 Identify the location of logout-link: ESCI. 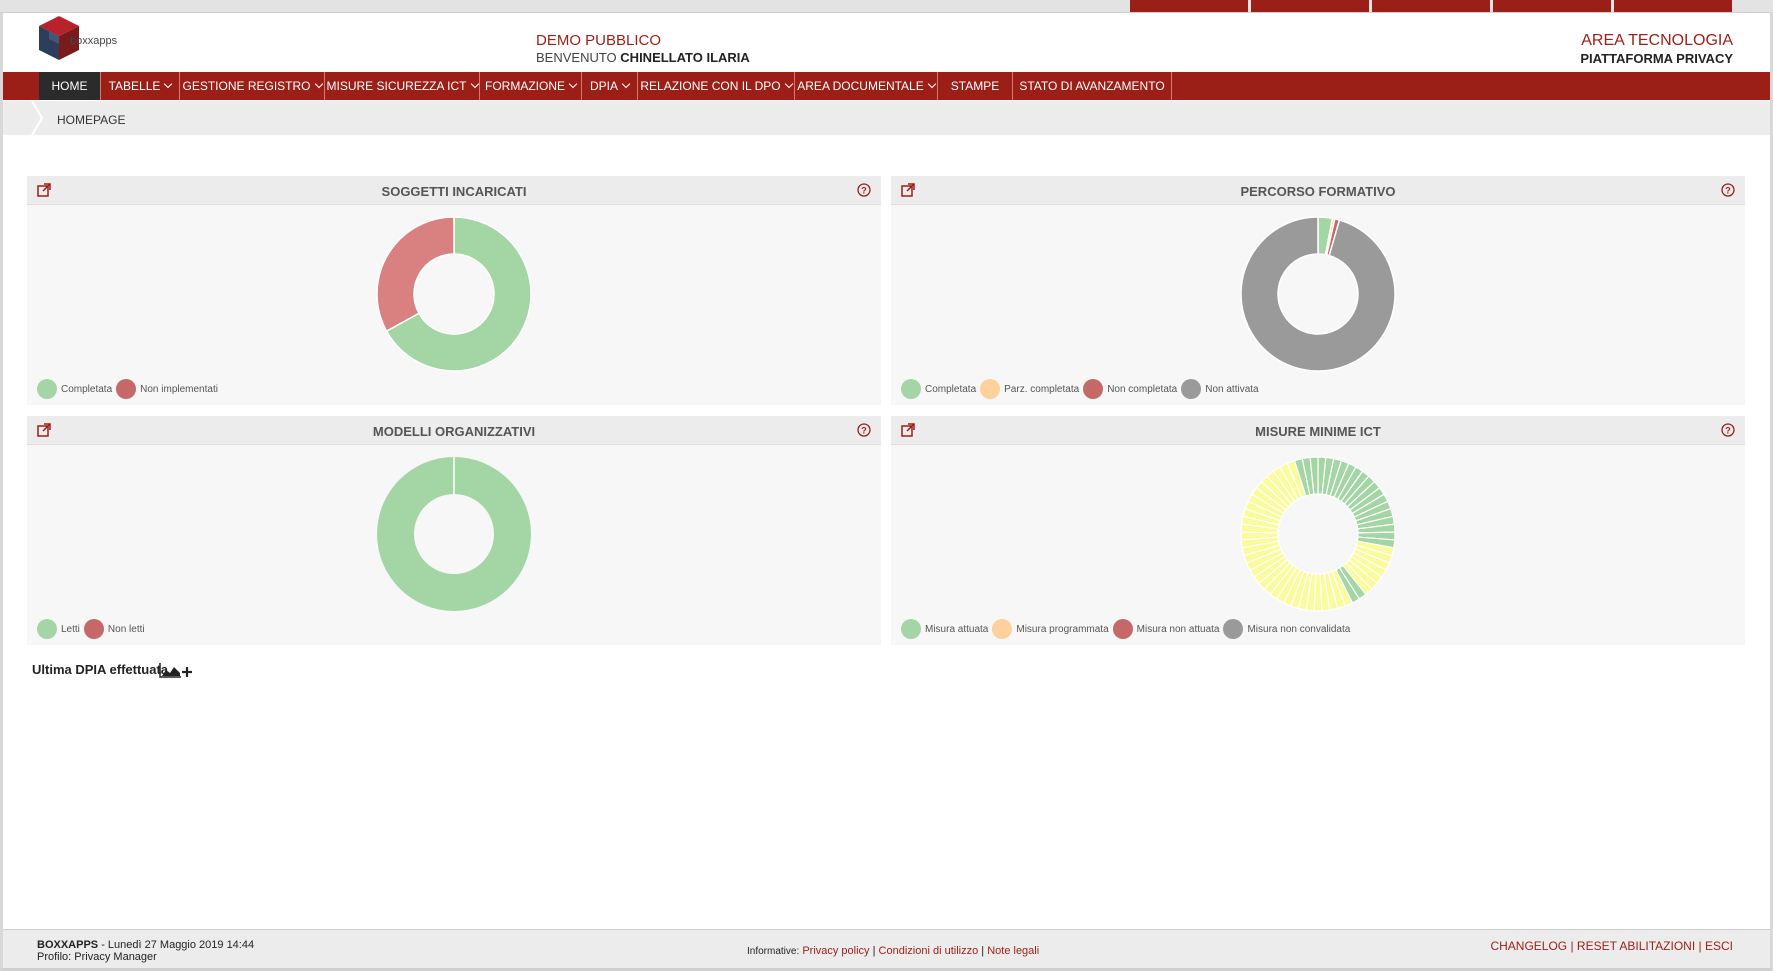
(1719, 946).